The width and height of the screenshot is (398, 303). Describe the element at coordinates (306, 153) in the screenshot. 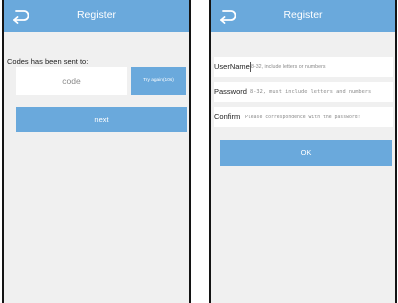

I see `ok-button: OK` at that location.